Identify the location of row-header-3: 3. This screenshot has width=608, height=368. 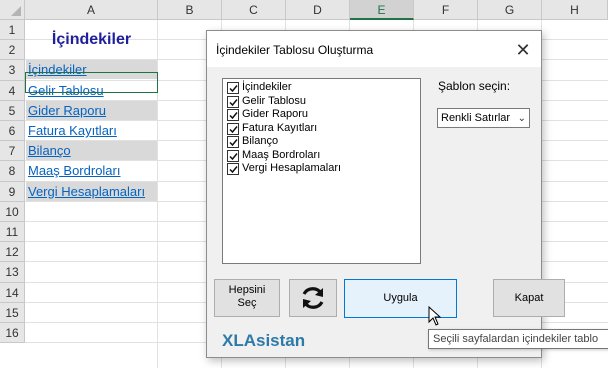
(12, 70).